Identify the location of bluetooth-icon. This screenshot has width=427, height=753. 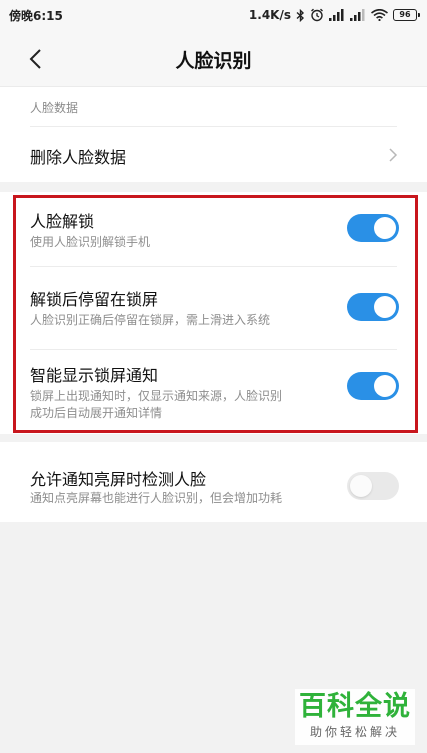
(300, 15).